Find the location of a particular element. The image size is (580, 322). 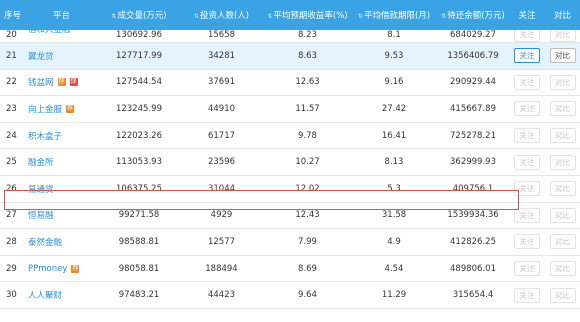

row-index-value: 30 is located at coordinates (11, 295).